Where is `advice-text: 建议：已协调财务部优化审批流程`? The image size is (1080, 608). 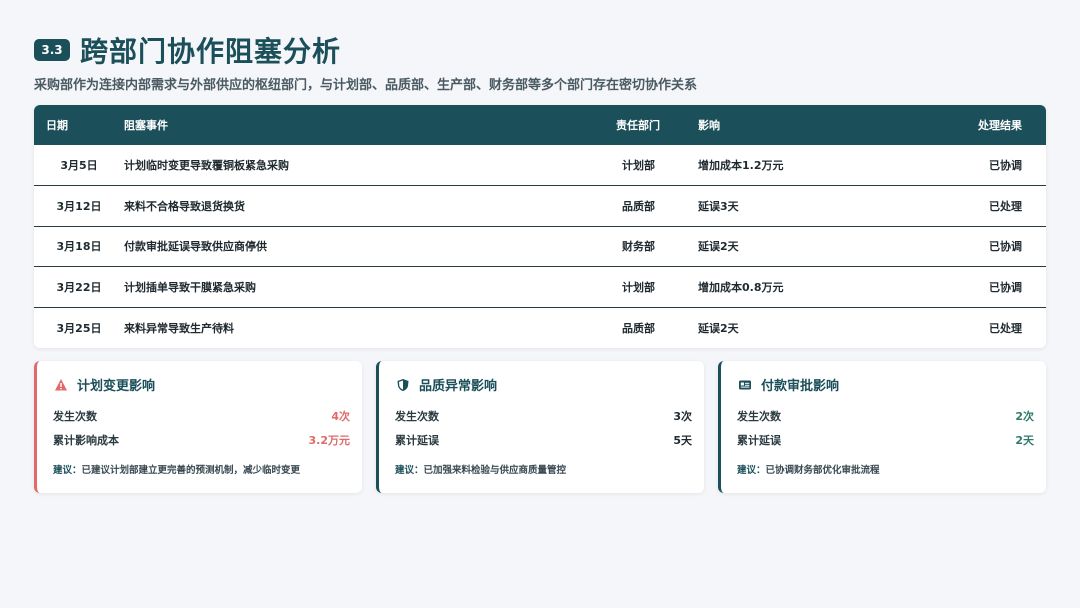
advice-text: 建议：已协调财务部优化审批流程 is located at coordinates (808, 470).